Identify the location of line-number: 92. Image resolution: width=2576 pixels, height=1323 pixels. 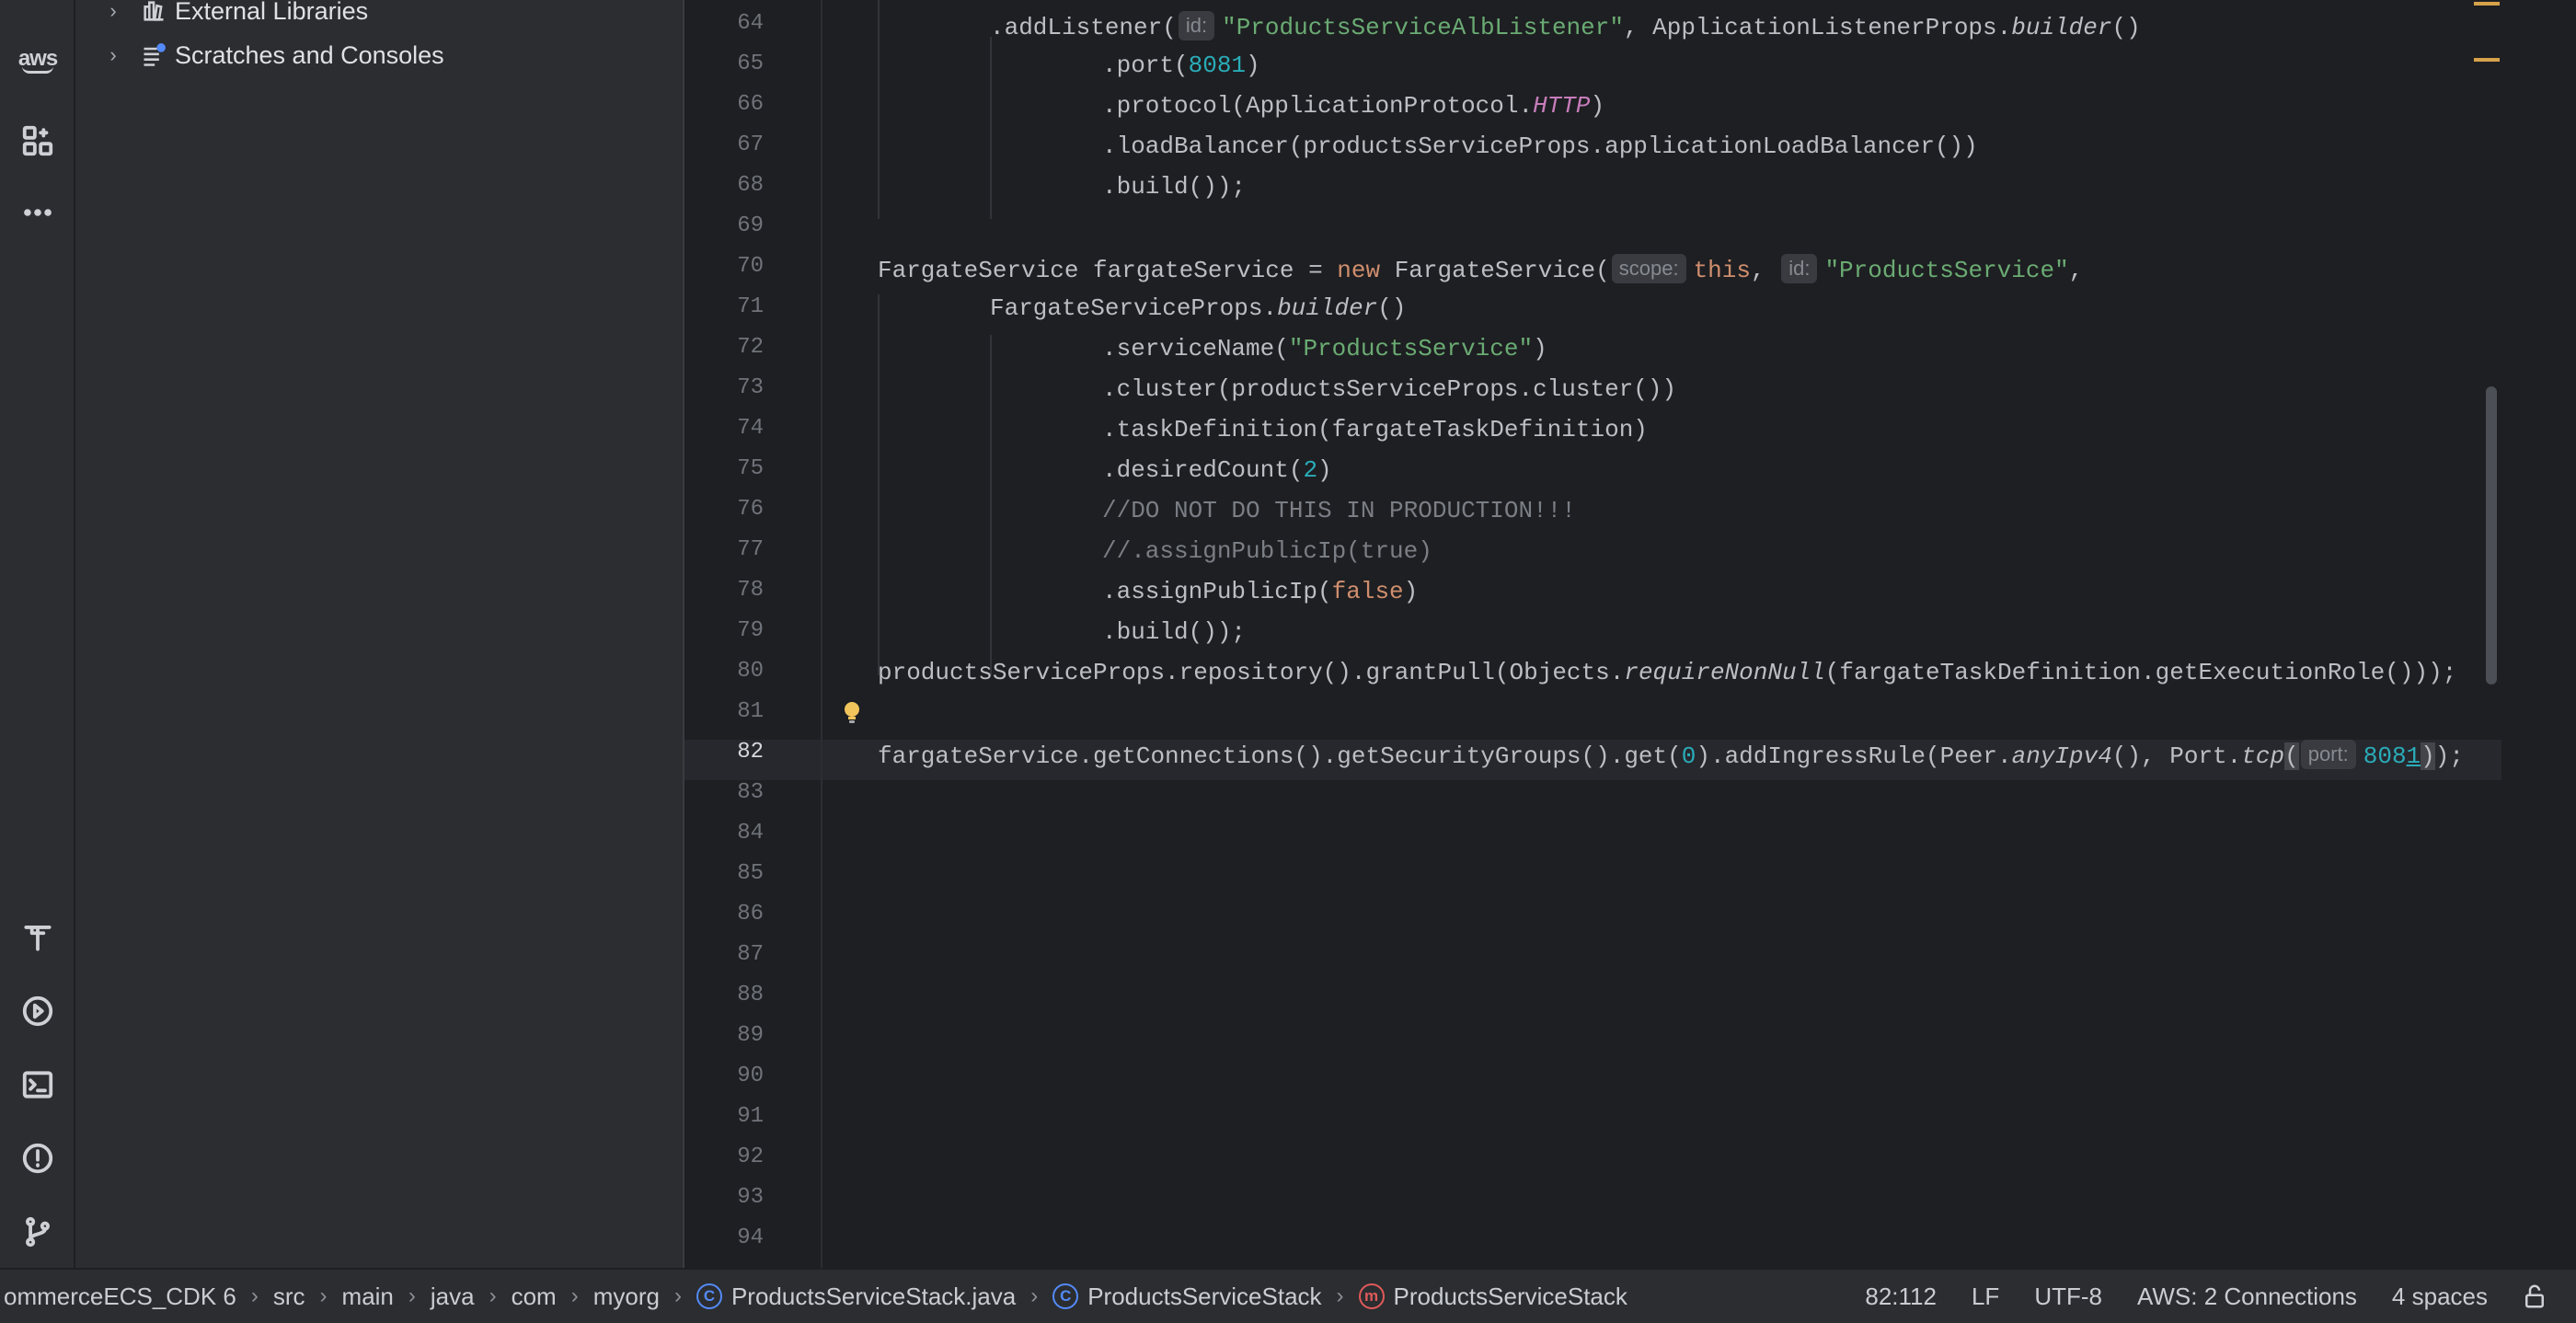
(750, 1157).